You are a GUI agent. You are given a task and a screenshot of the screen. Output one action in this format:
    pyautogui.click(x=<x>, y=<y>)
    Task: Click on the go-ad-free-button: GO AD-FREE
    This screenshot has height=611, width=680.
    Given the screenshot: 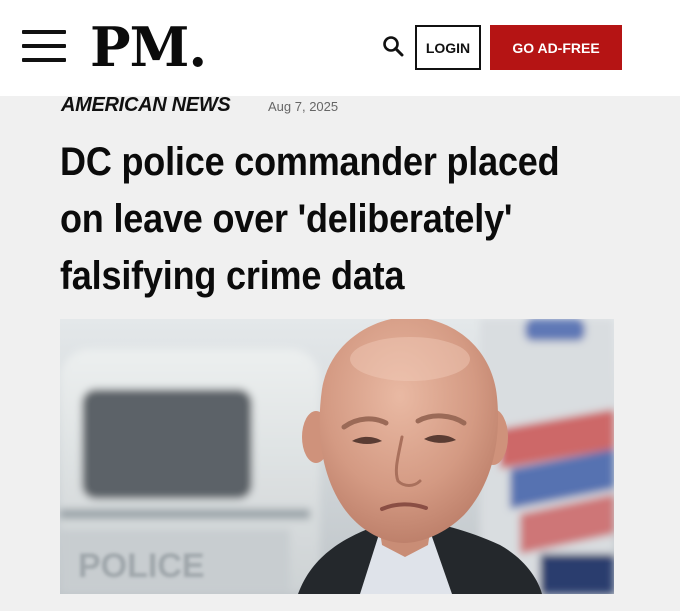 What is the action you would take?
    pyautogui.click(x=556, y=47)
    